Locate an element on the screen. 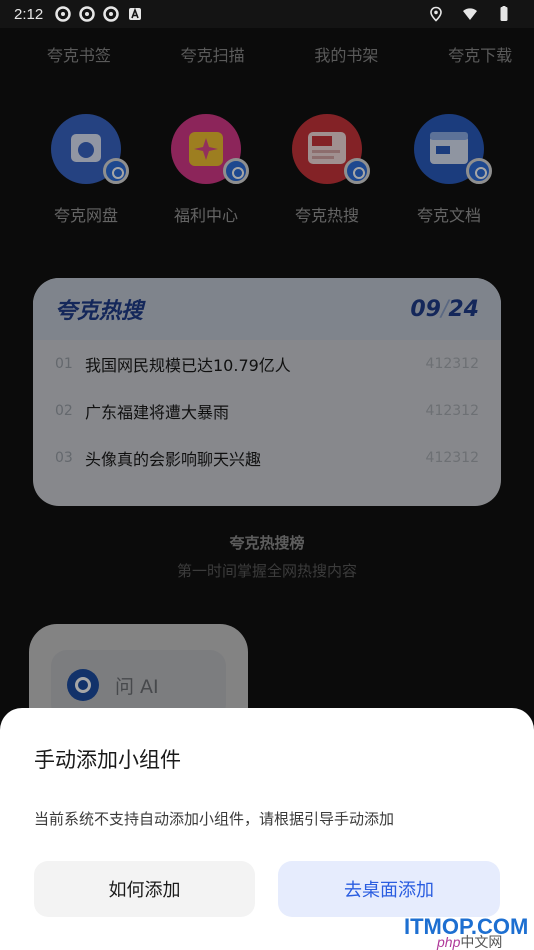 The width and height of the screenshot is (534, 950). cloud-drive-icon is located at coordinates (90, 149).